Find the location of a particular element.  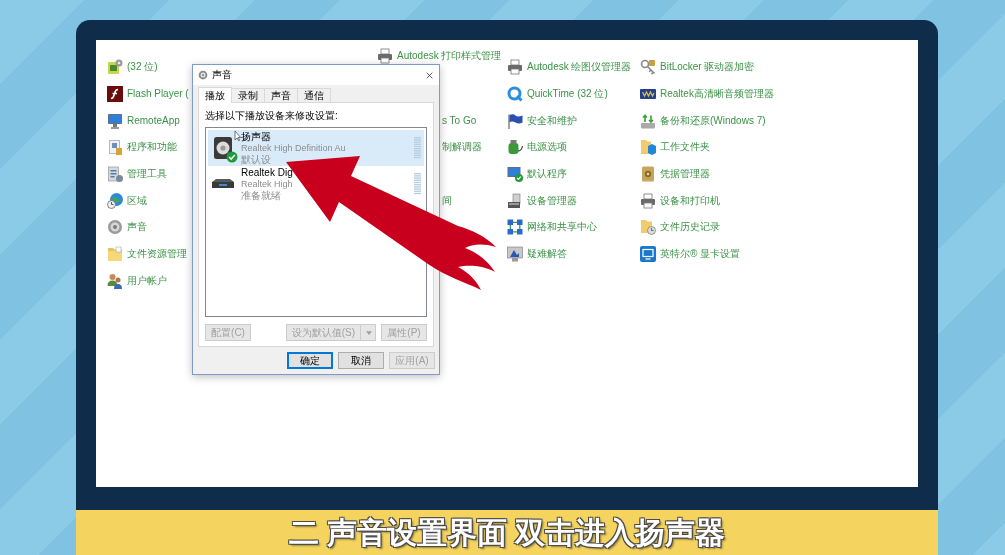

control-panel-link: BitLocker 驱动器加密 is located at coordinates (707, 67).